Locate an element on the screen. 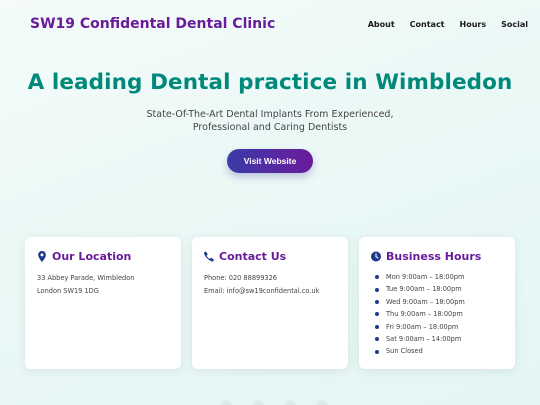  hours-item: Thu 9:00am – 18:00pm is located at coordinates (437, 314).